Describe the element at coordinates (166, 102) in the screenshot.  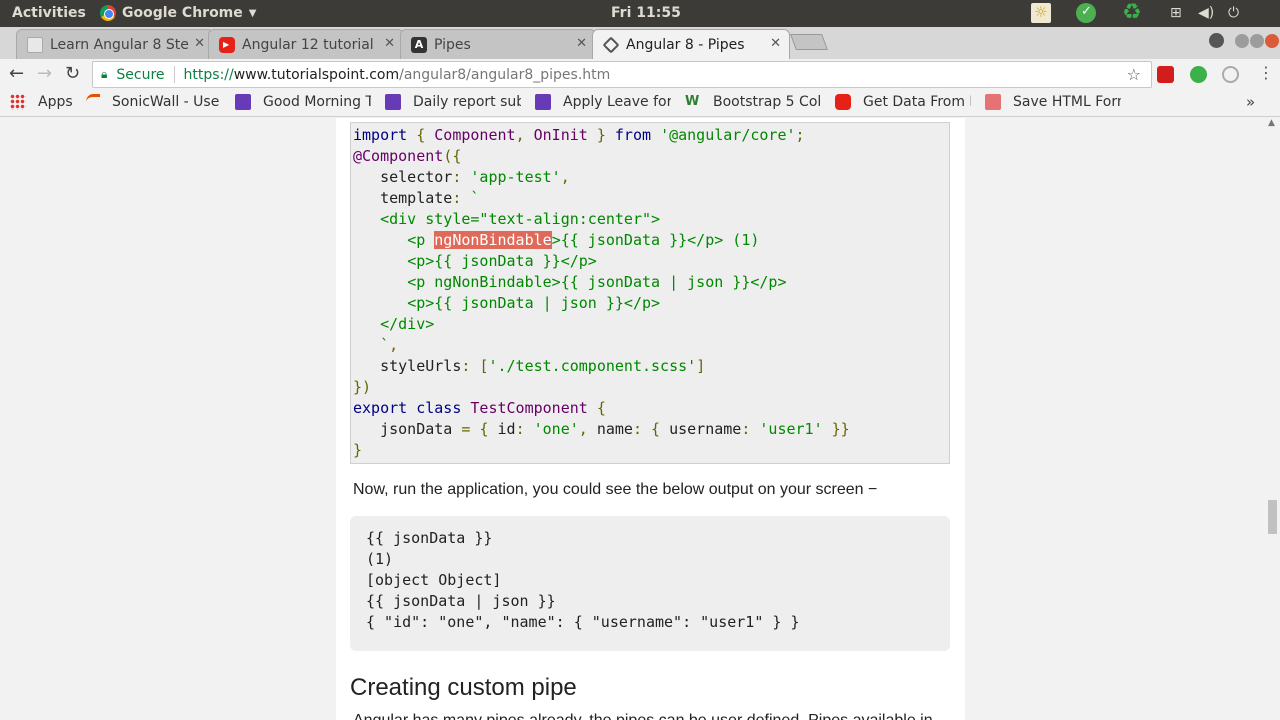
I see `bookmark-label: SonicWall - User` at that location.